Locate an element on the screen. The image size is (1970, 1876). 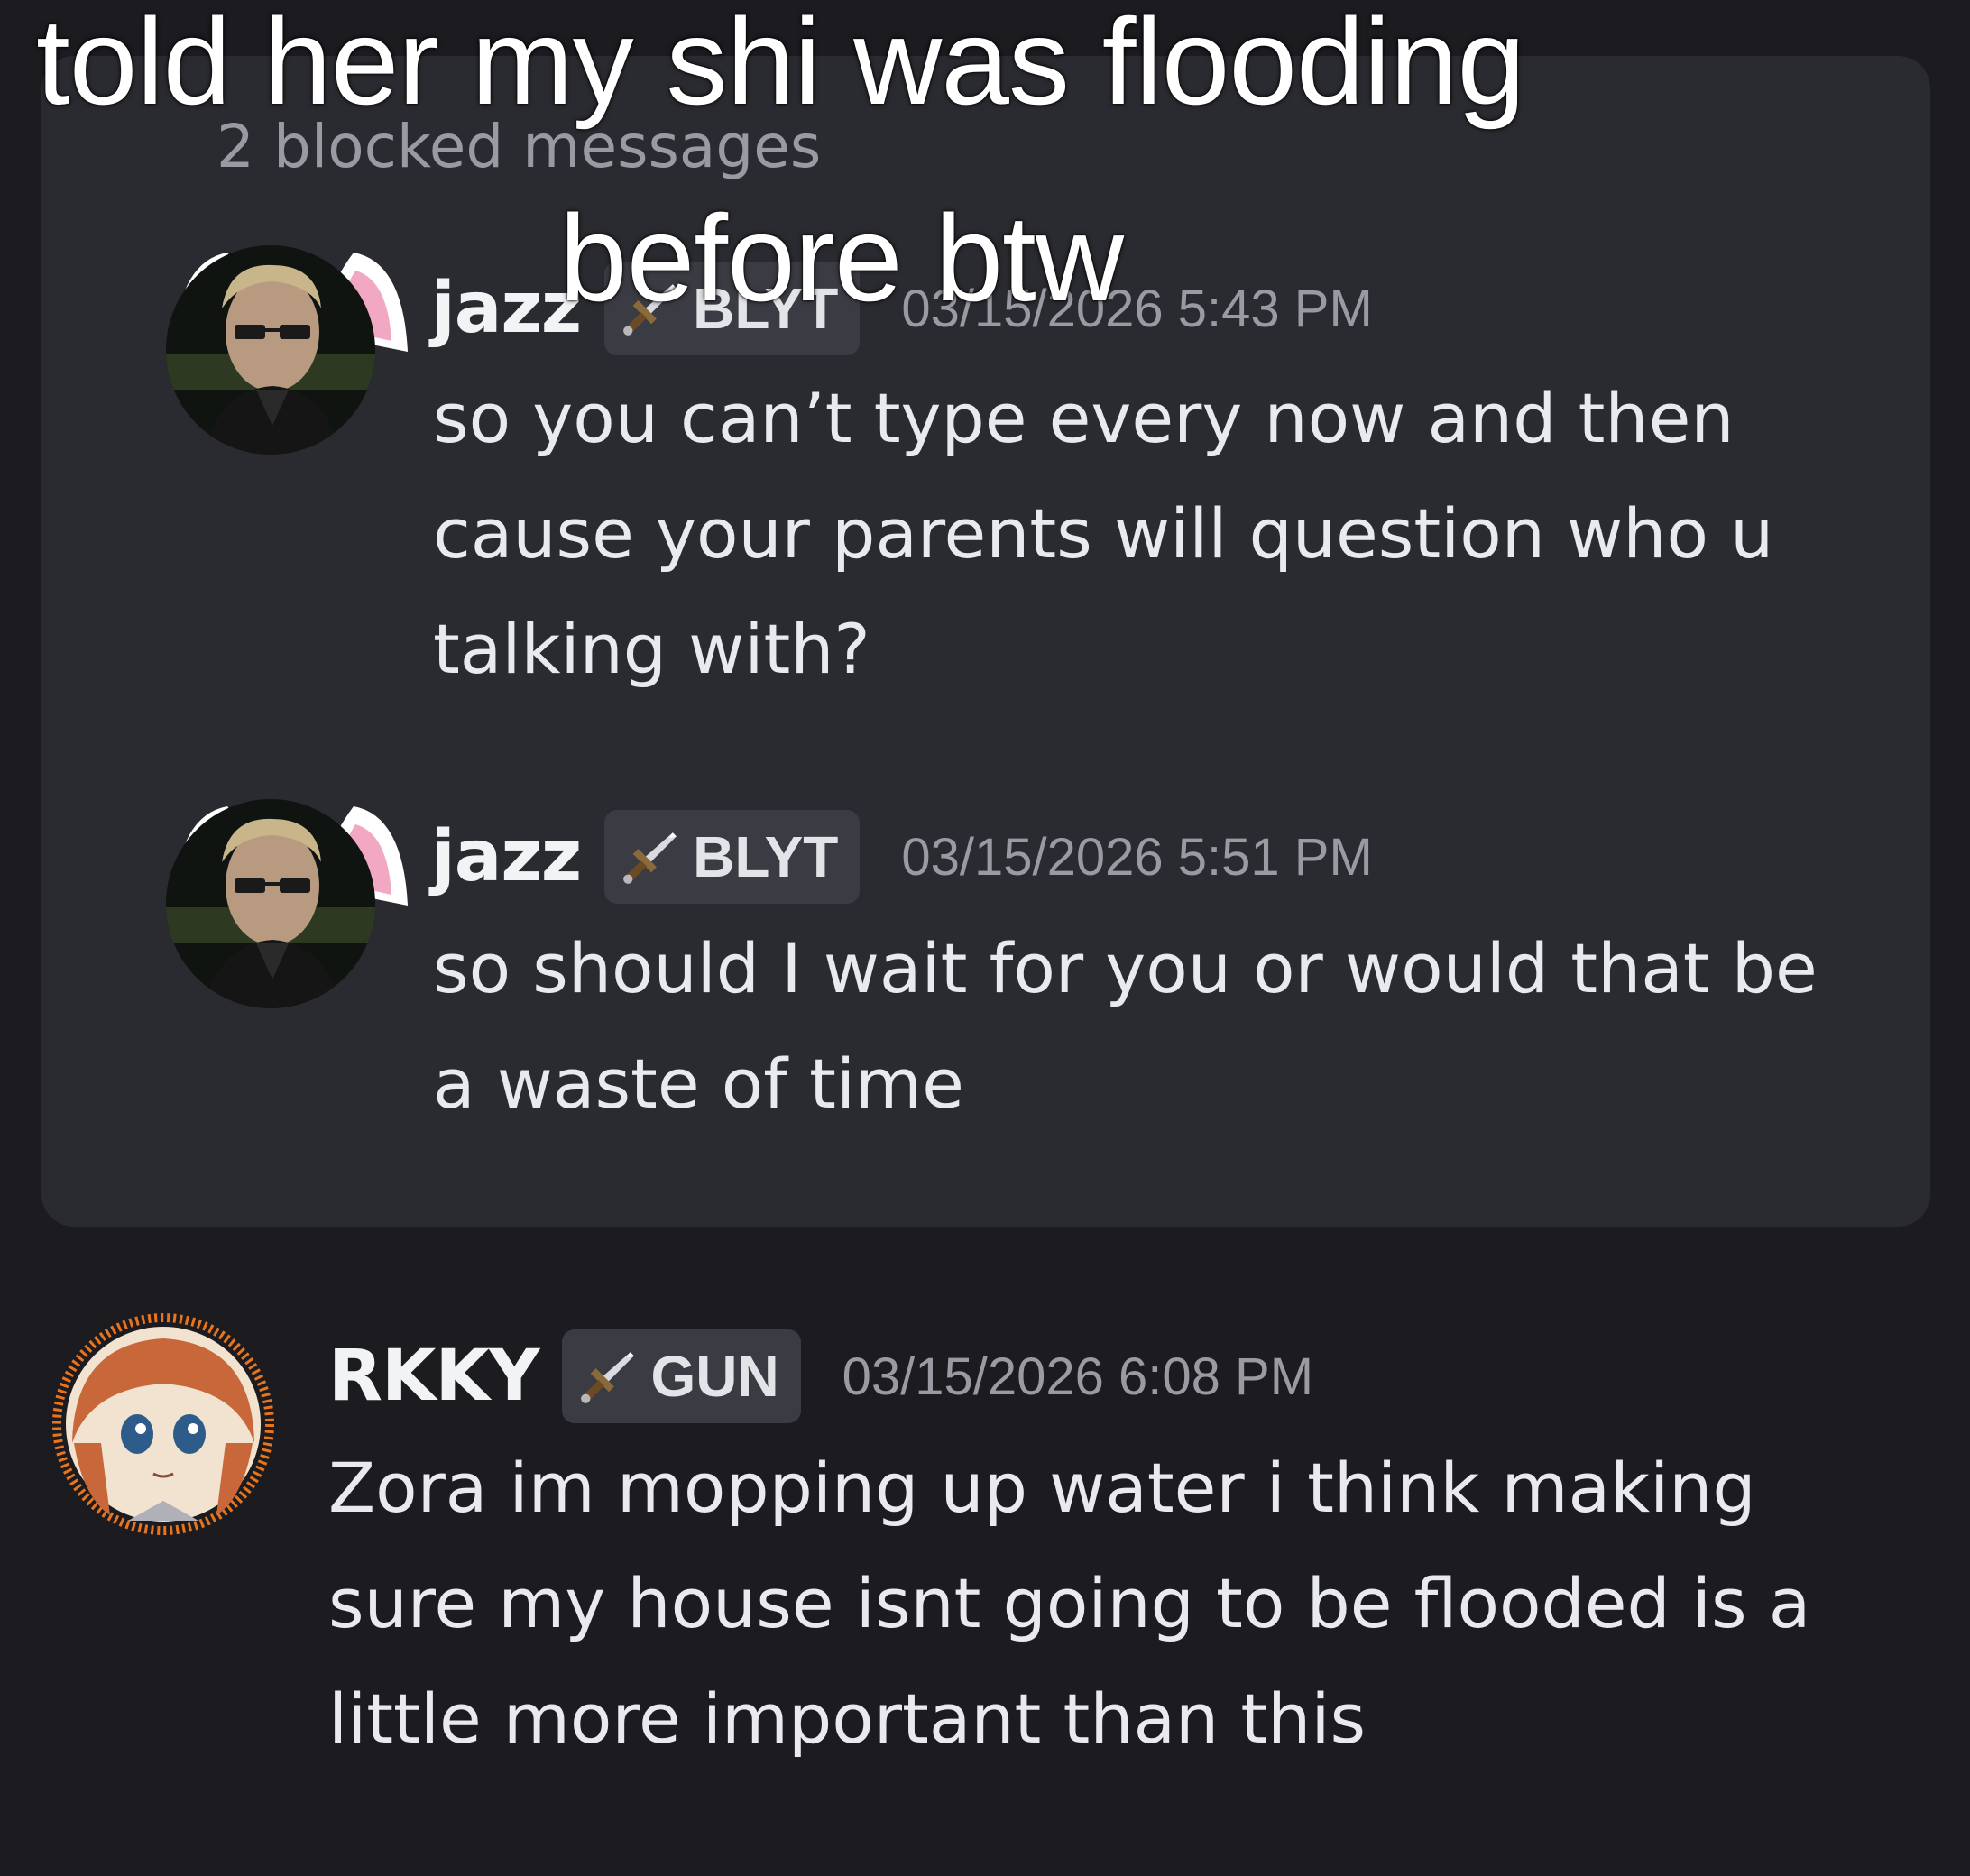
timestamp: 03/15/2026 6:08 PM is located at coordinates (1078, 1376).